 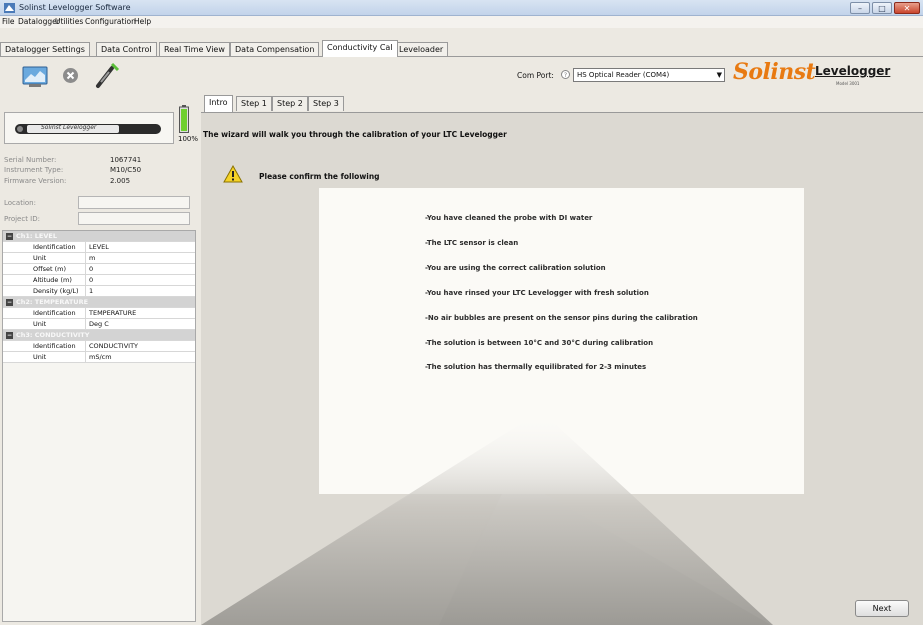 What do you see at coordinates (107, 75) in the screenshot?
I see `probe-connect-icon` at bounding box center [107, 75].